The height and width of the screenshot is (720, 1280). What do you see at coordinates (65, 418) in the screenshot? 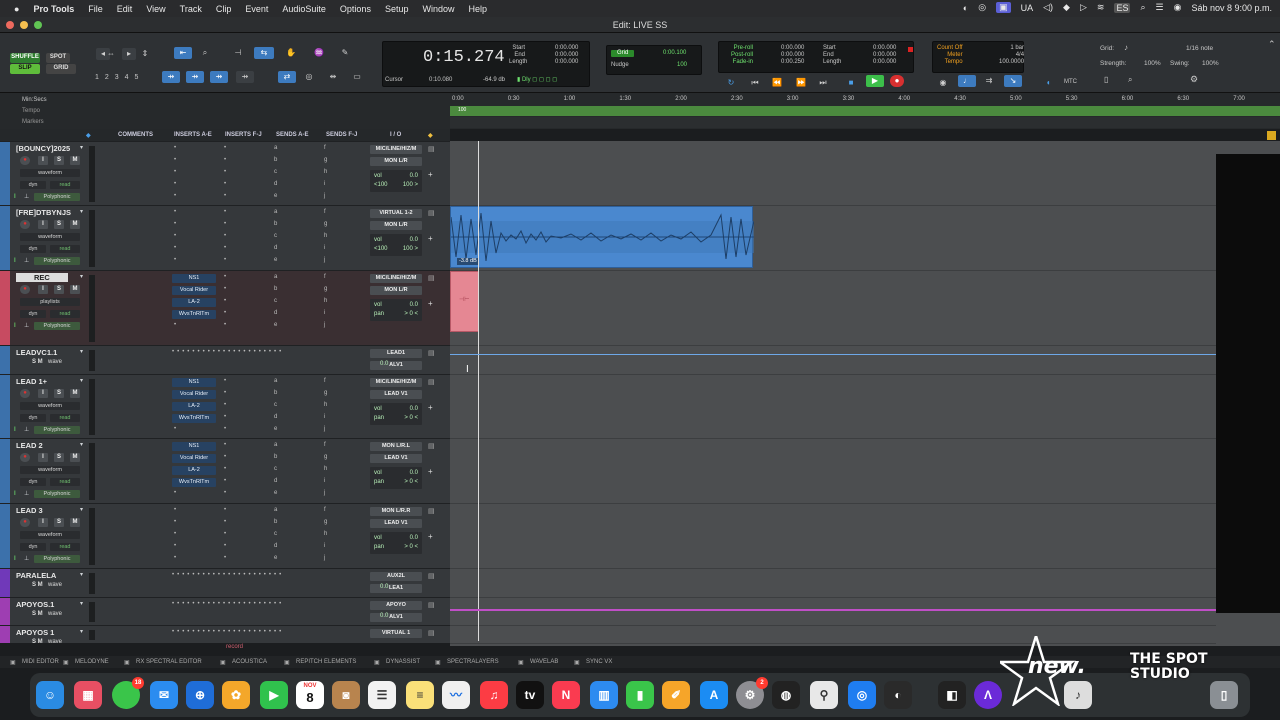
I see `automation-mode: read` at bounding box center [65, 418].